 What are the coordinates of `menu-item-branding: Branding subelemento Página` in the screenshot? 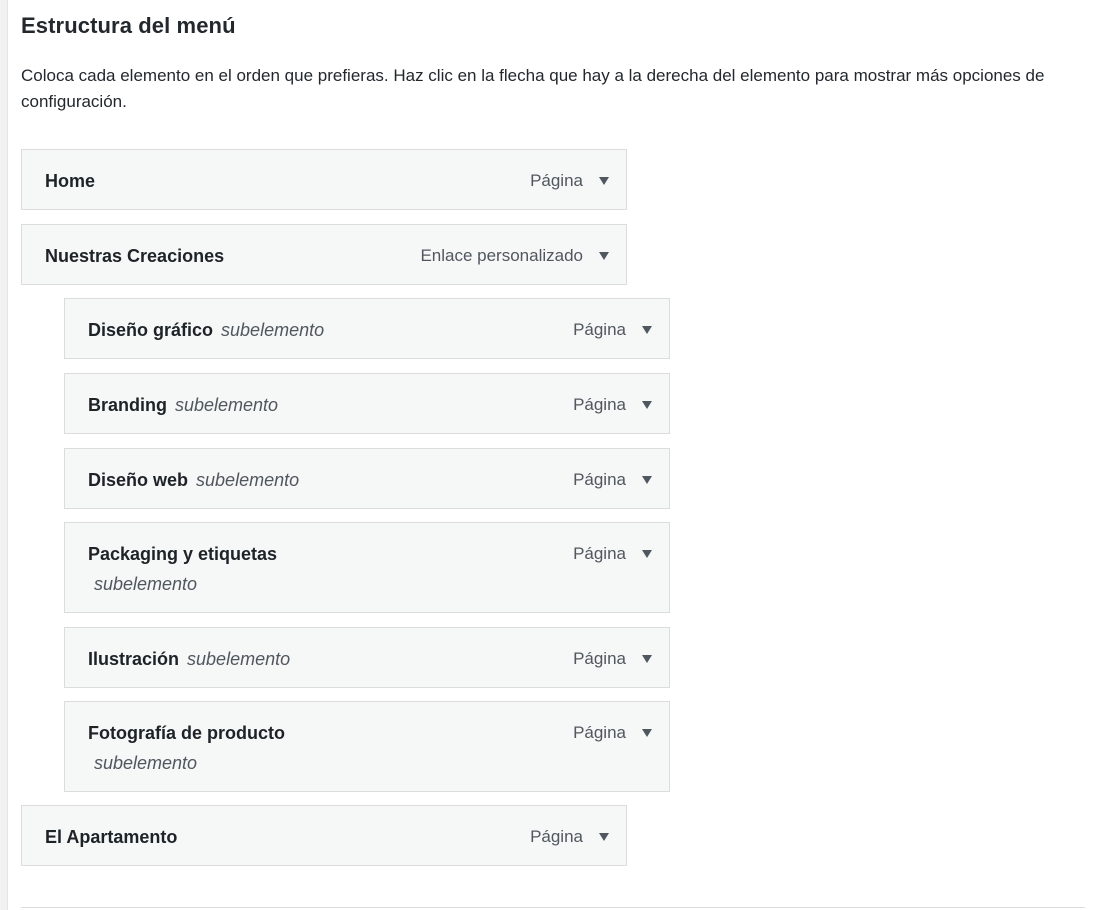 It's located at (367, 403).